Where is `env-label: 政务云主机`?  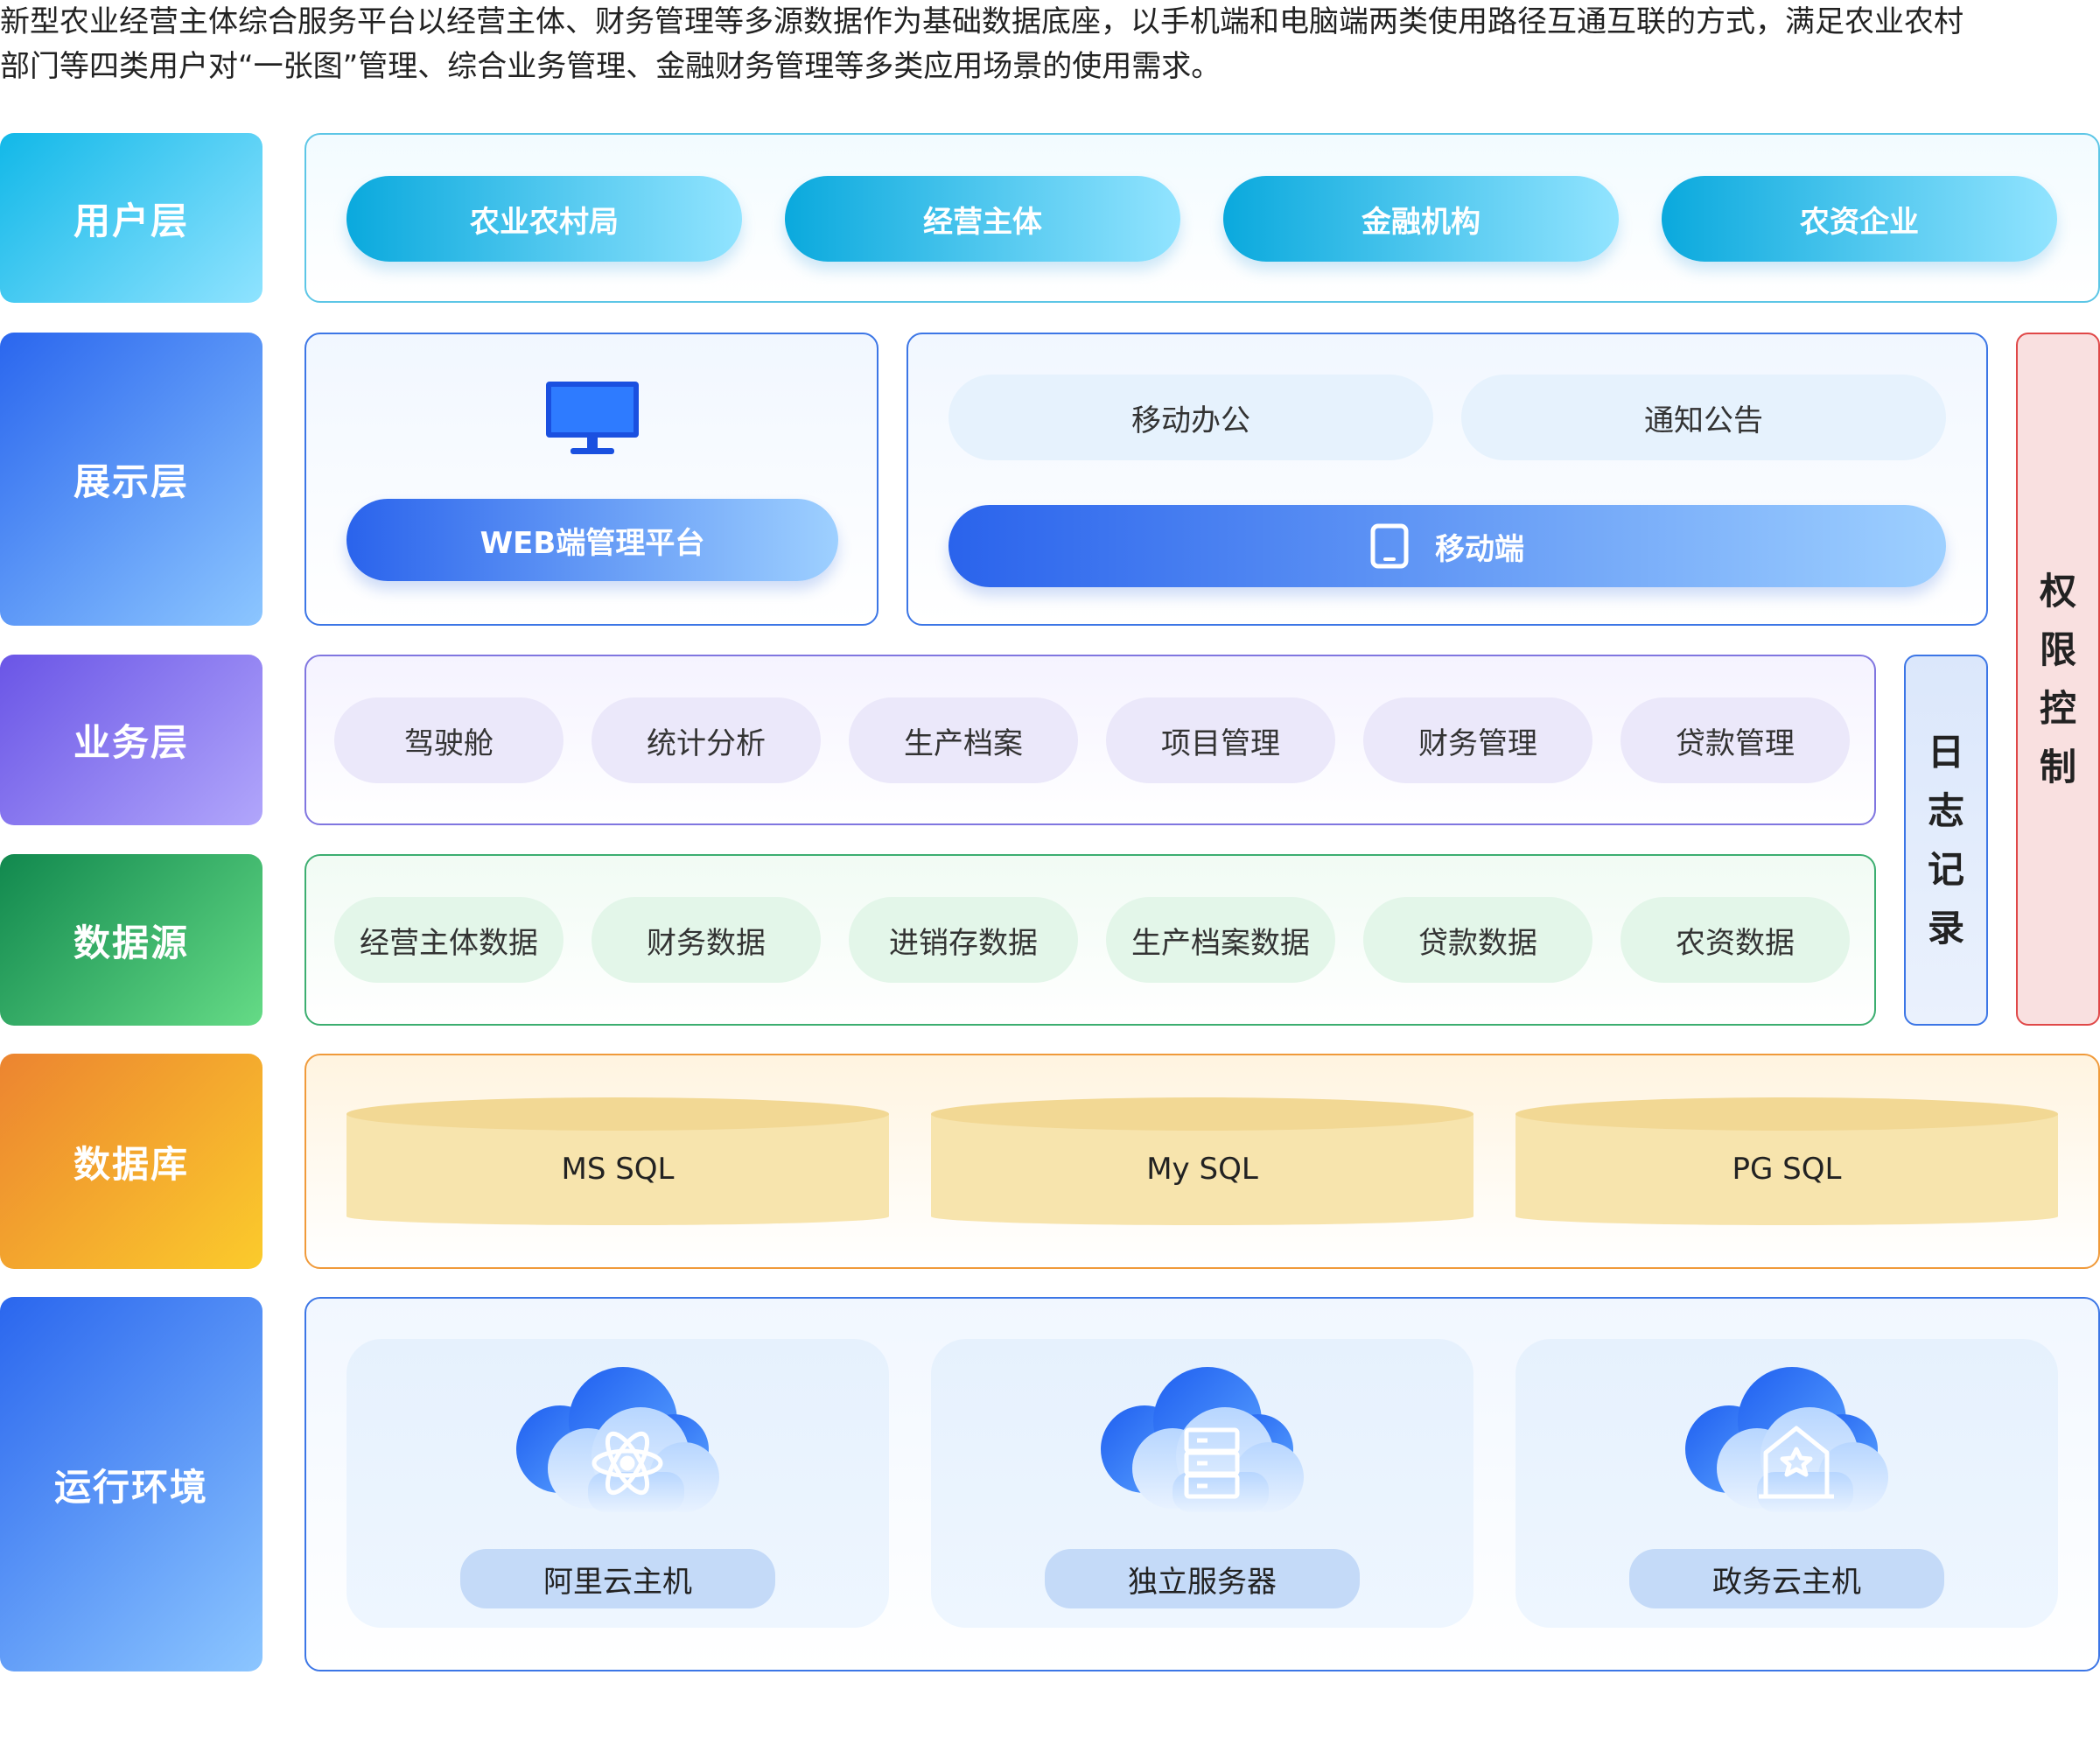 env-label: 政务云主机 is located at coordinates (1786, 1579).